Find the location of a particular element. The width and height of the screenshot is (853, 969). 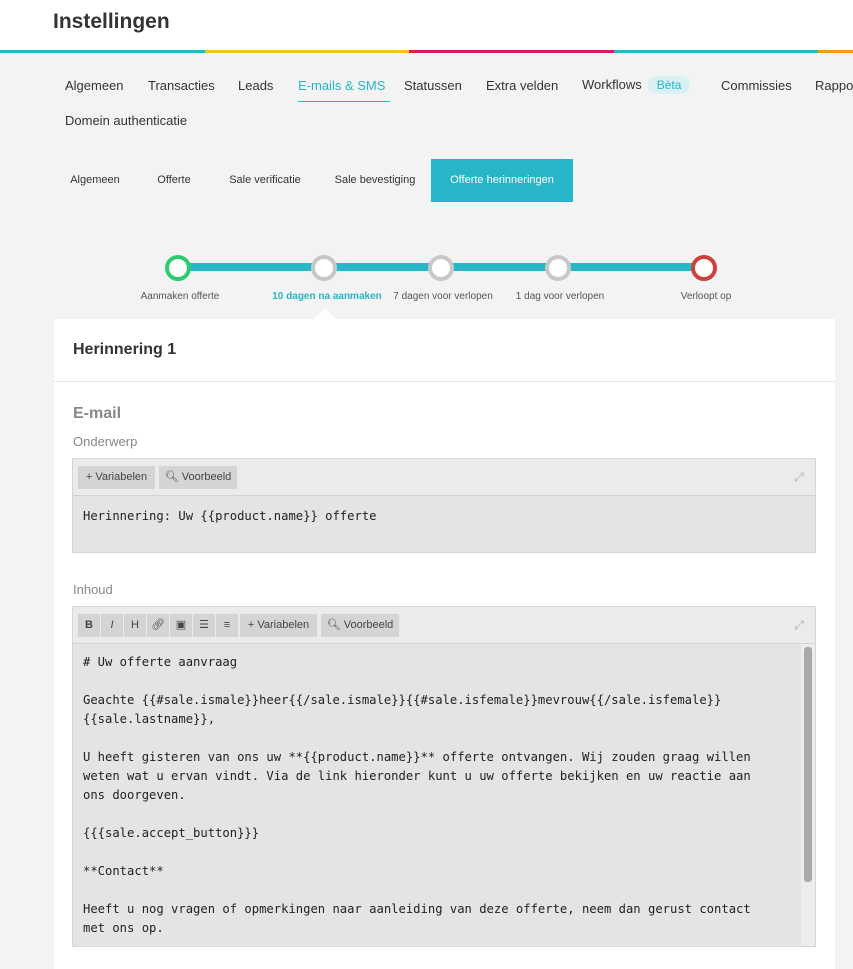

tab-algemeen: Algemeen is located at coordinates (94, 85).